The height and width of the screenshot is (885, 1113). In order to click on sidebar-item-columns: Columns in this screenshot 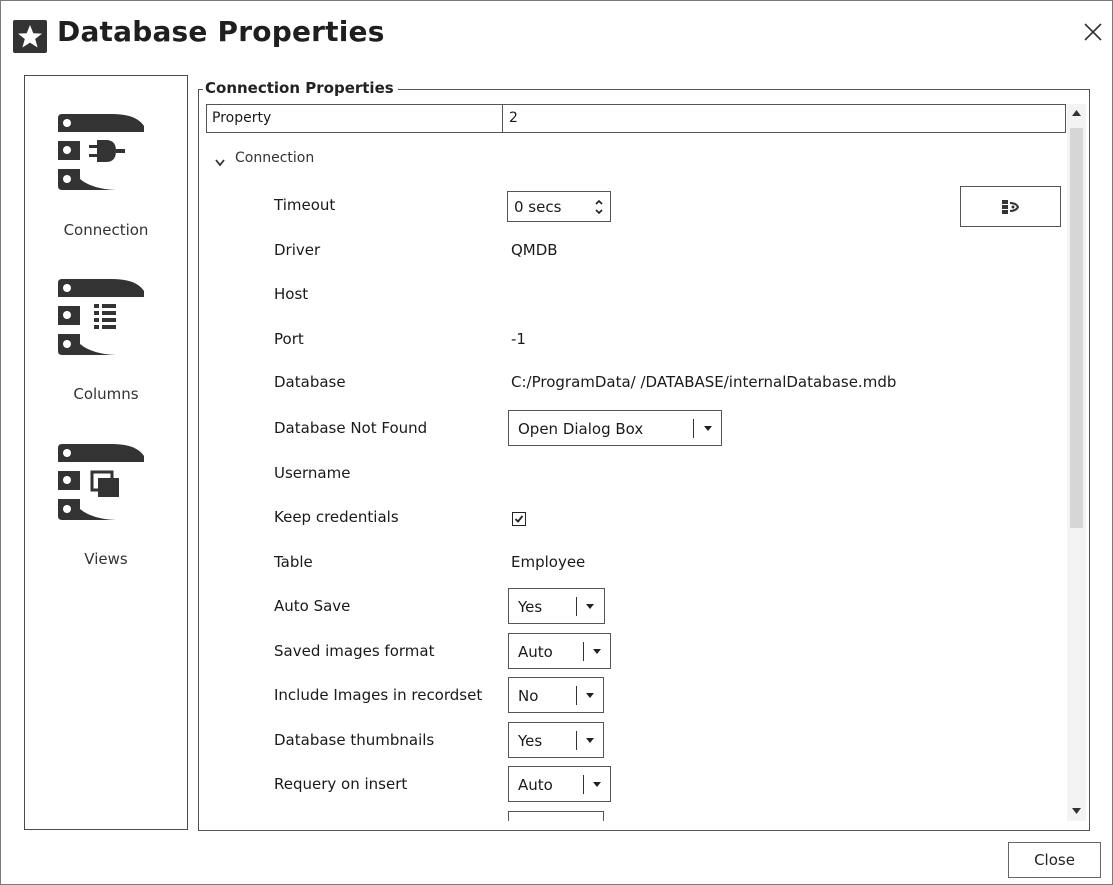, I will do `click(106, 352)`.